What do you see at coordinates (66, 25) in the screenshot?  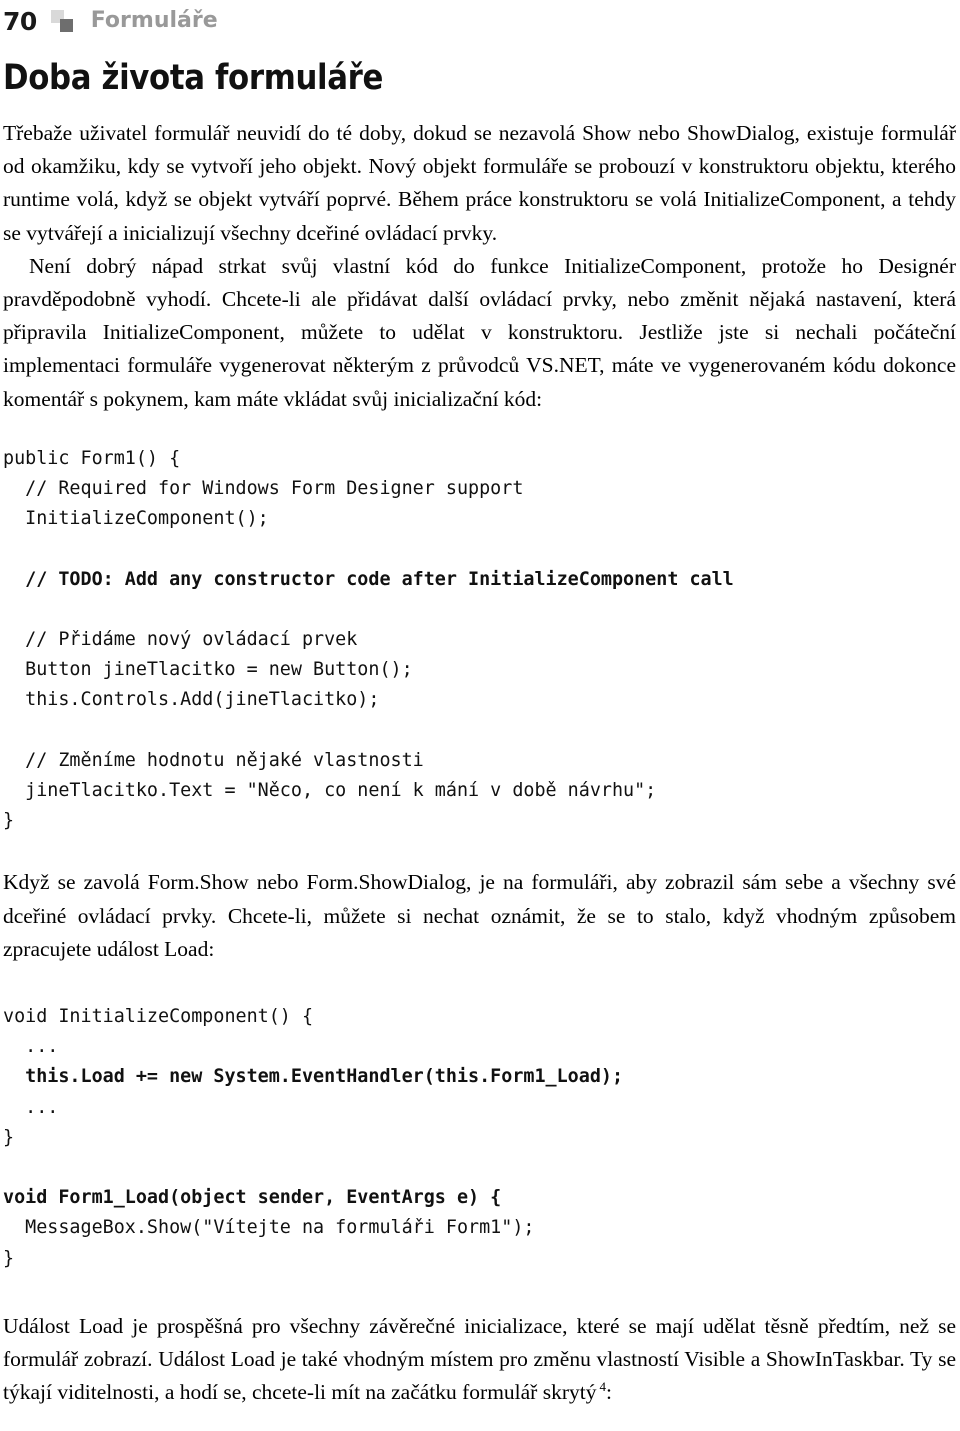 I see `square-dark-icon` at bounding box center [66, 25].